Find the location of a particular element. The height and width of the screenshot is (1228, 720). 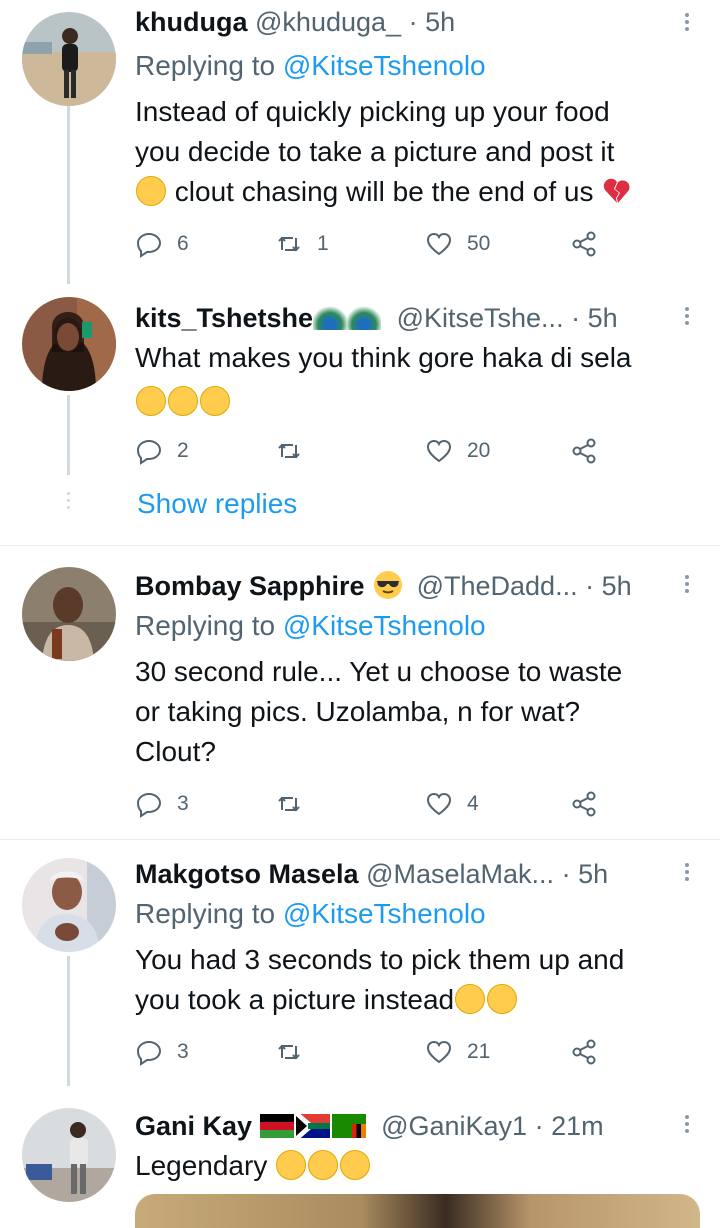

tweet-text-line: What makes you think gore haka di sela is located at coordinates (383, 357).